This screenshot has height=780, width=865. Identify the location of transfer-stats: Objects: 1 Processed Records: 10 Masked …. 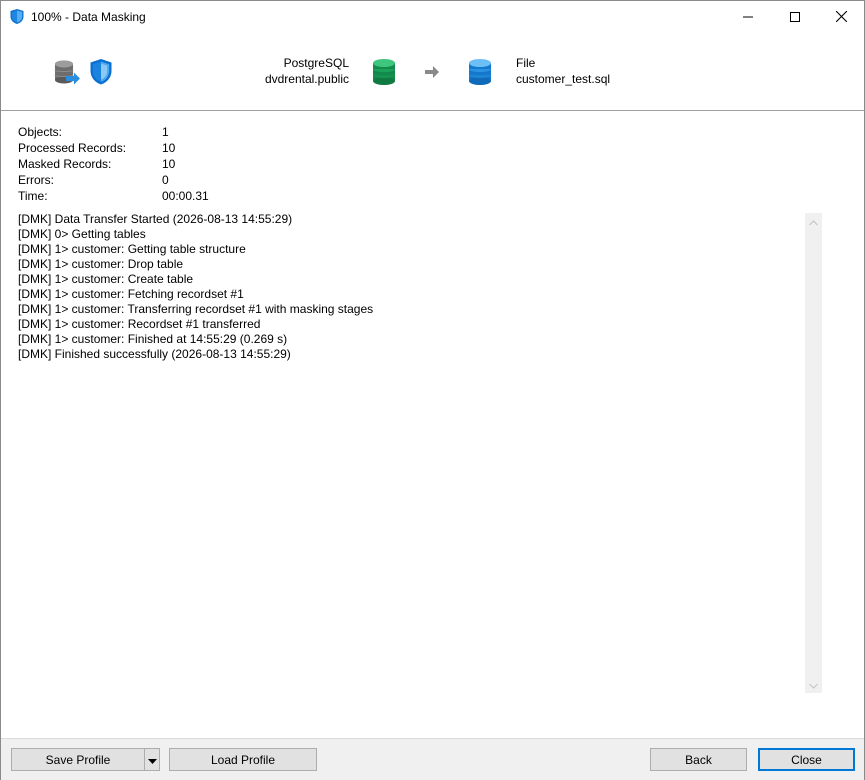
(113, 164).